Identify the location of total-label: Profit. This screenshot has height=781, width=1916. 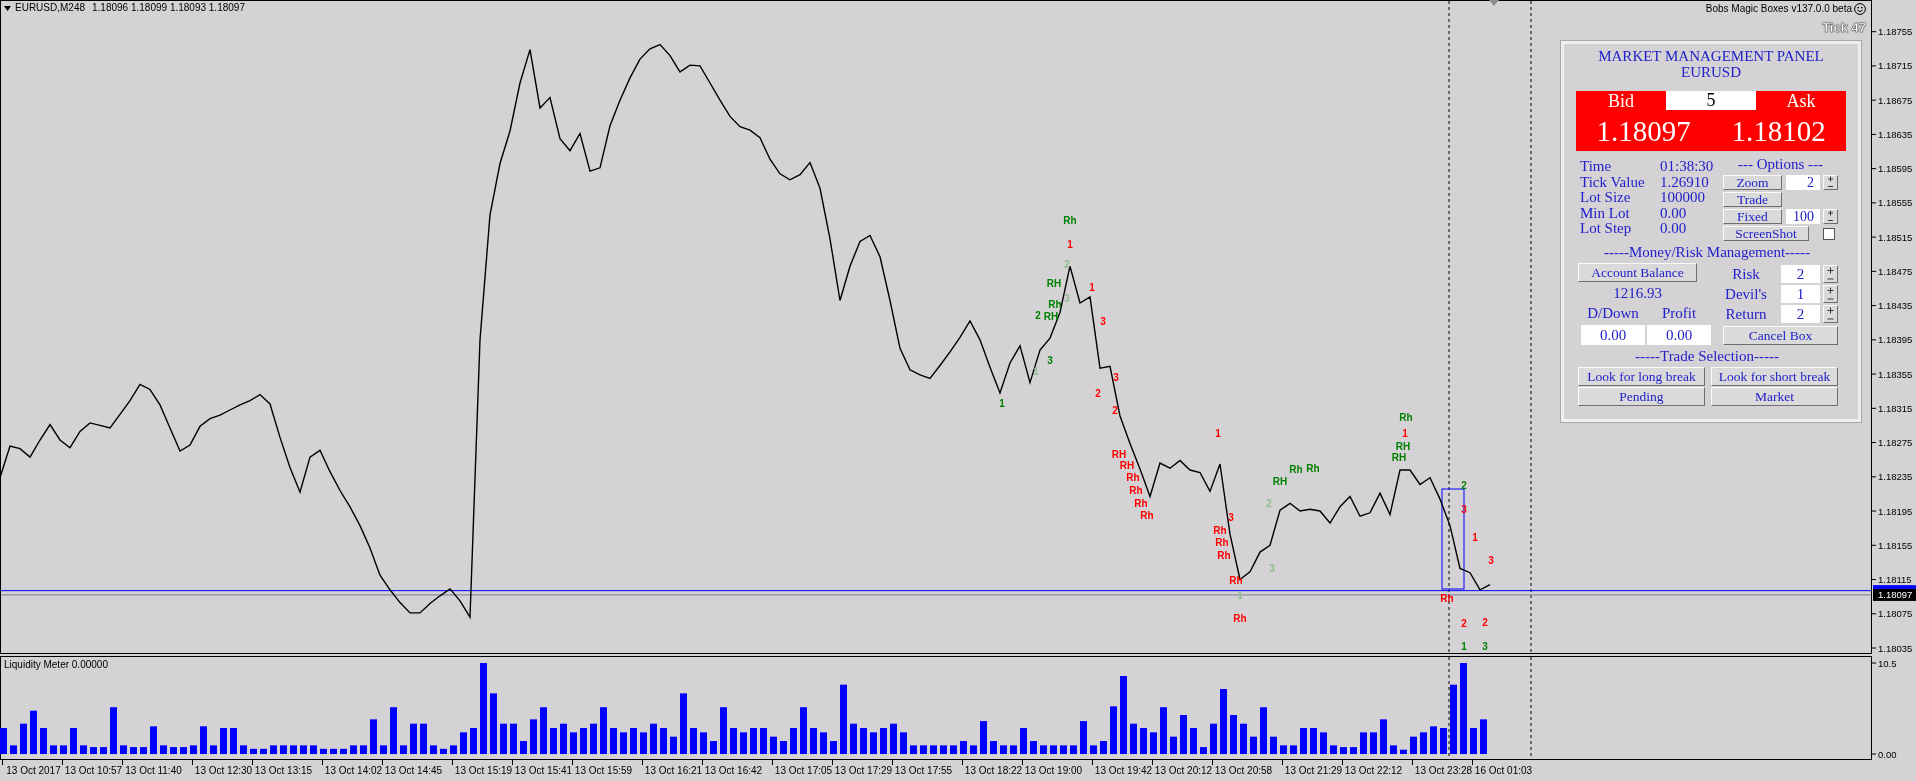
(1679, 313).